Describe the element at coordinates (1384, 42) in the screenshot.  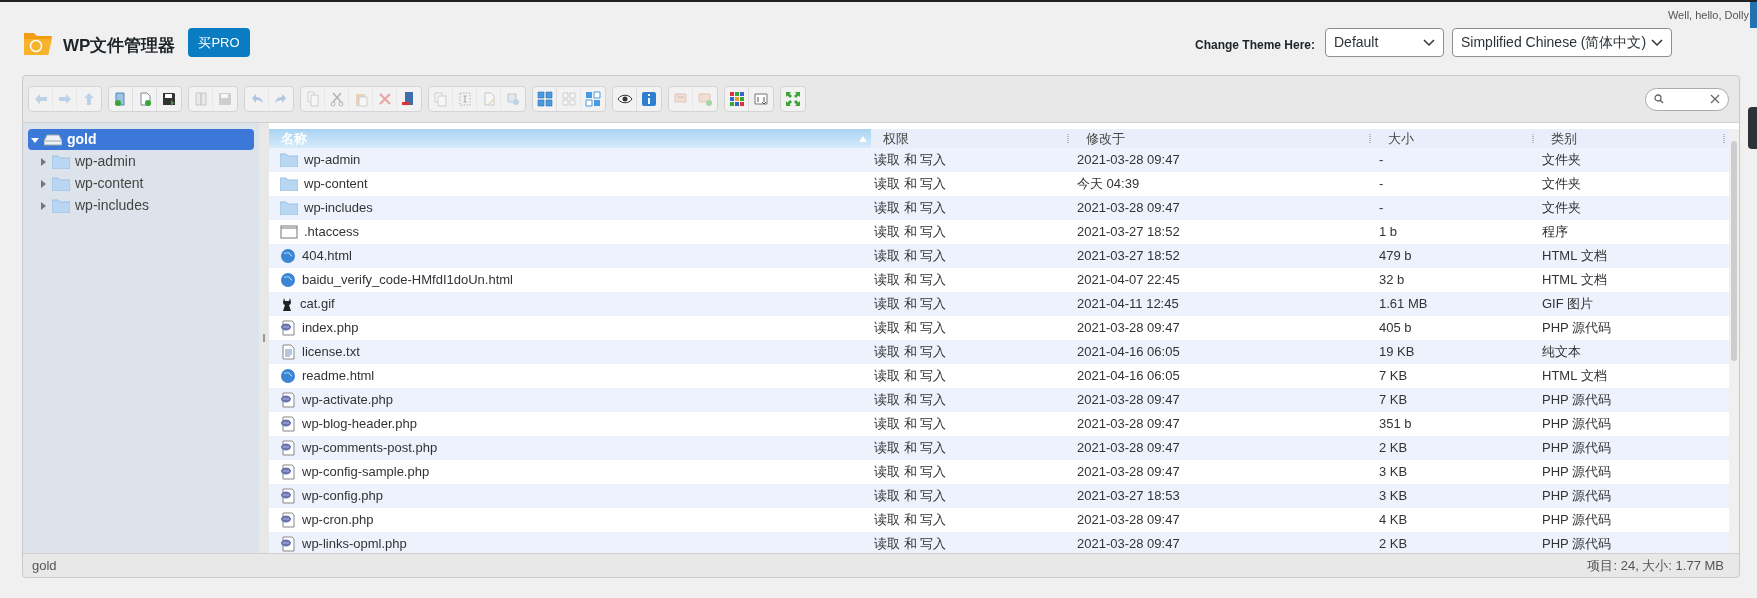
I see `theme-select: Default` at that location.